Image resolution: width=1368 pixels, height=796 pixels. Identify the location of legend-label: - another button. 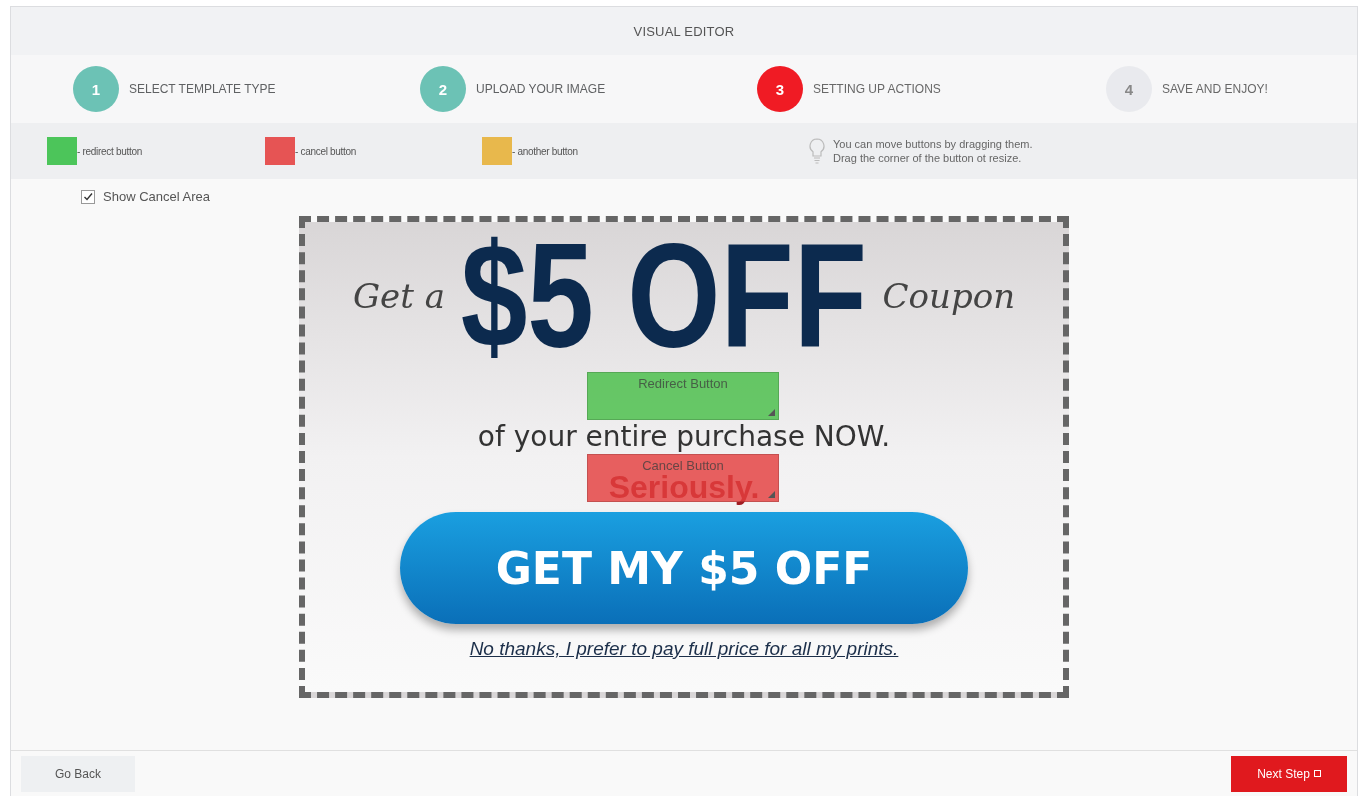
(545, 151).